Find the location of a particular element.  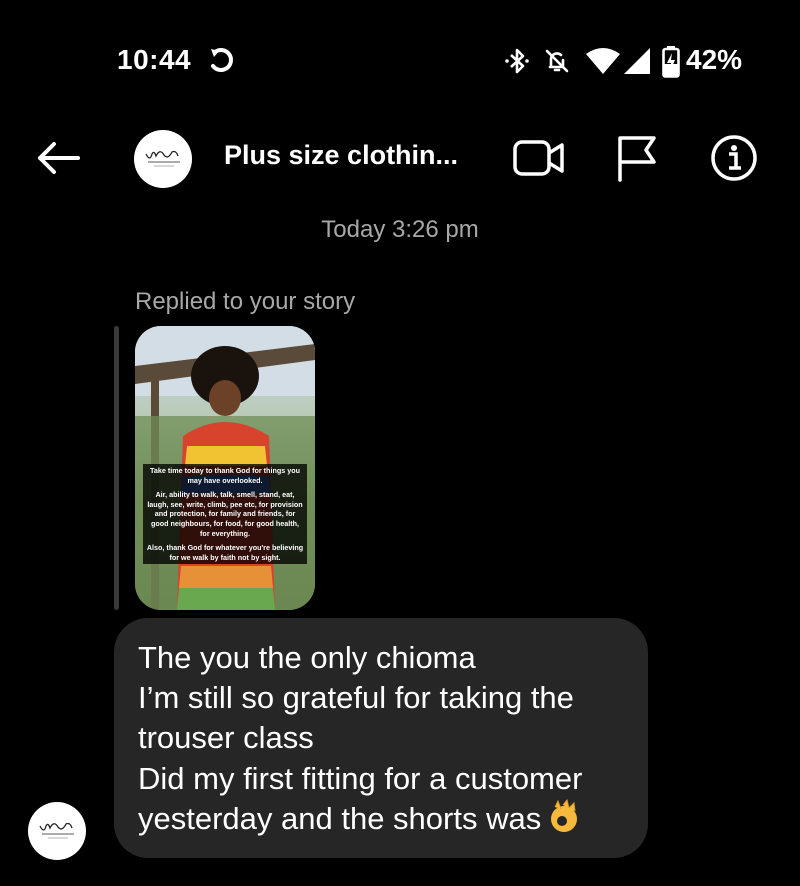

battery-charging-icon is located at coordinates (671, 62).